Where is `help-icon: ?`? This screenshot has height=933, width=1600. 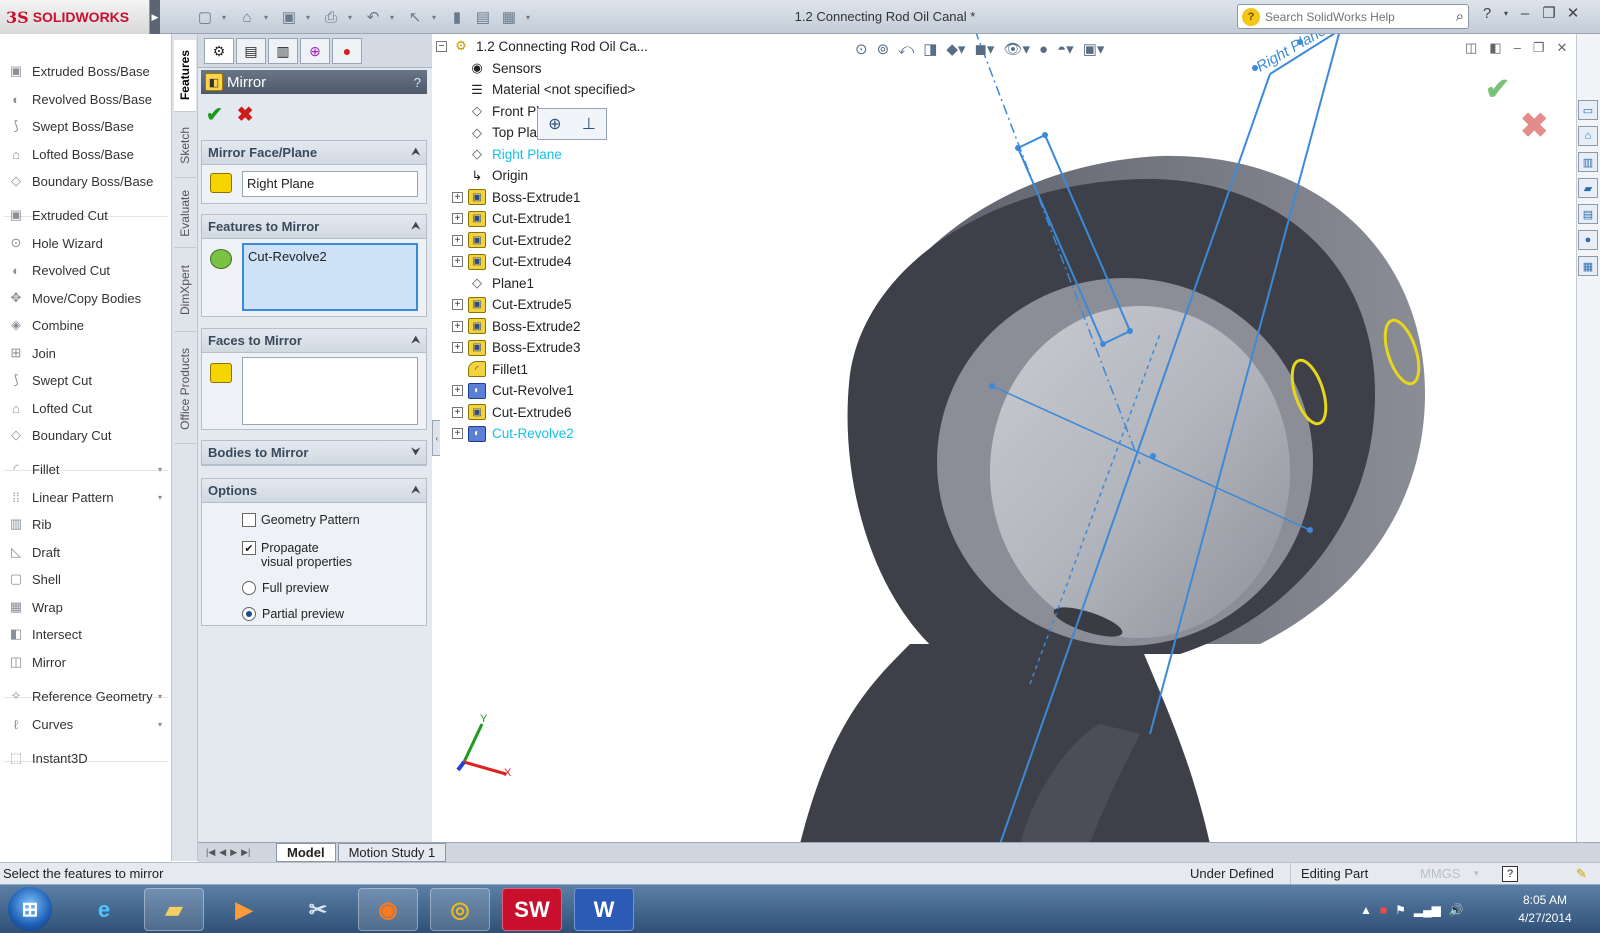
help-icon: ? is located at coordinates (1487, 13).